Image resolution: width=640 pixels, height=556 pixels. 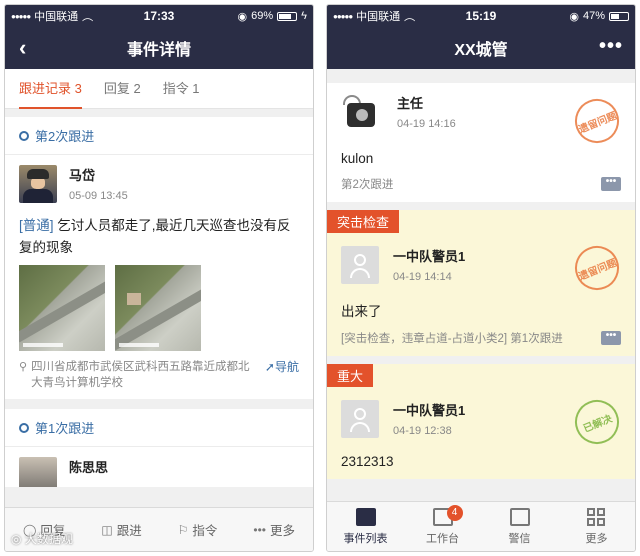 What do you see at coordinates (282, 375) in the screenshot?
I see `navigate-link: ➚导航` at bounding box center [282, 375].